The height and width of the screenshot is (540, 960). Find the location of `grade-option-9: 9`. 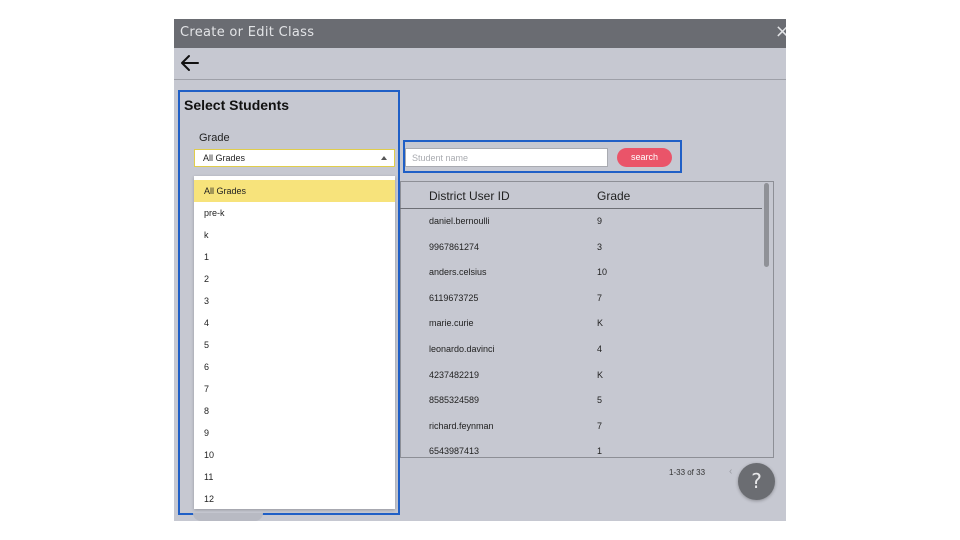

grade-option-9: 9 is located at coordinates (294, 433).